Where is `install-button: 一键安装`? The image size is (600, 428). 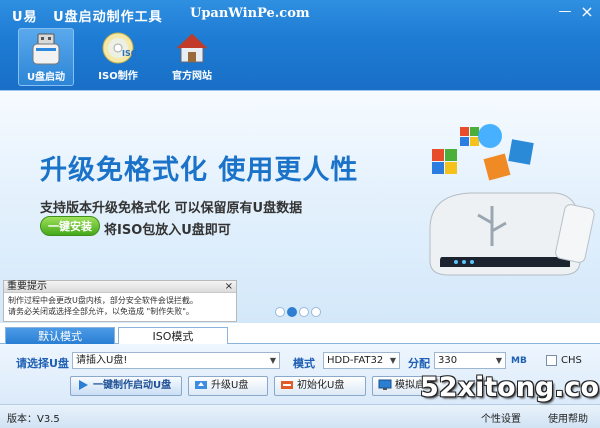 install-button: 一键安装 is located at coordinates (70, 226).